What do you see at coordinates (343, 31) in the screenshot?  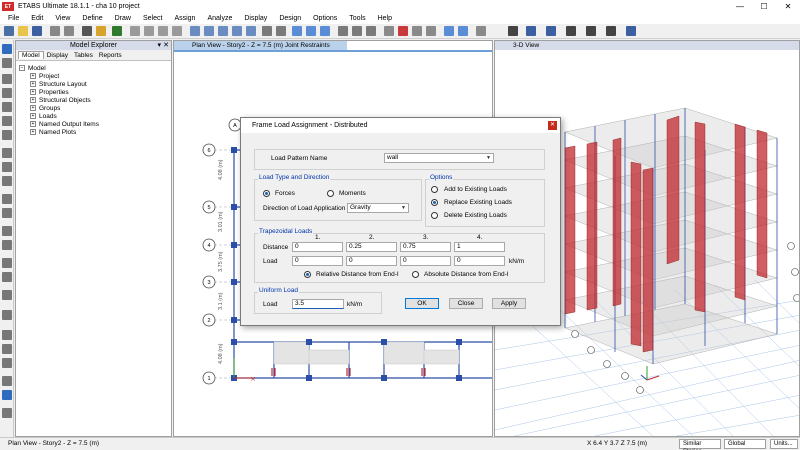 I see `select-all-icon` at bounding box center [343, 31].